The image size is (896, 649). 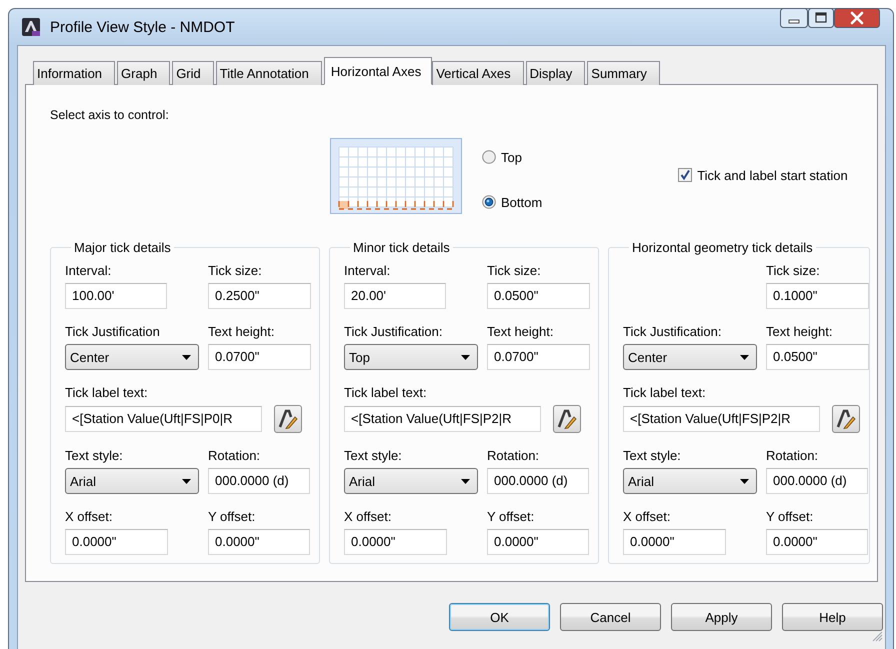 I want to click on close-button, so click(x=857, y=18).